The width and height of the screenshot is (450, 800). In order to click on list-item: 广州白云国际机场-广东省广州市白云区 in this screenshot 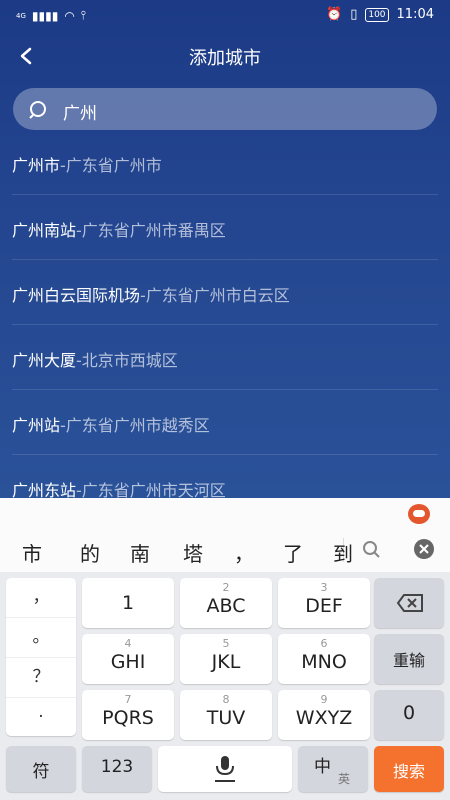, I will do `click(225, 292)`.